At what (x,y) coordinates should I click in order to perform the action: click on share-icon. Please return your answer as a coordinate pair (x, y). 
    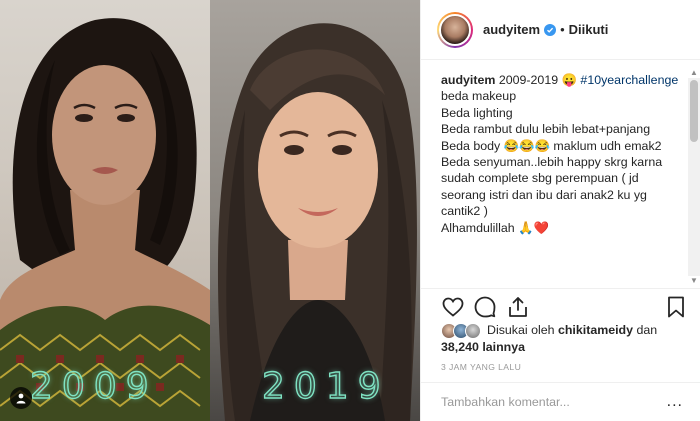
    Looking at the image, I should click on (518, 307).